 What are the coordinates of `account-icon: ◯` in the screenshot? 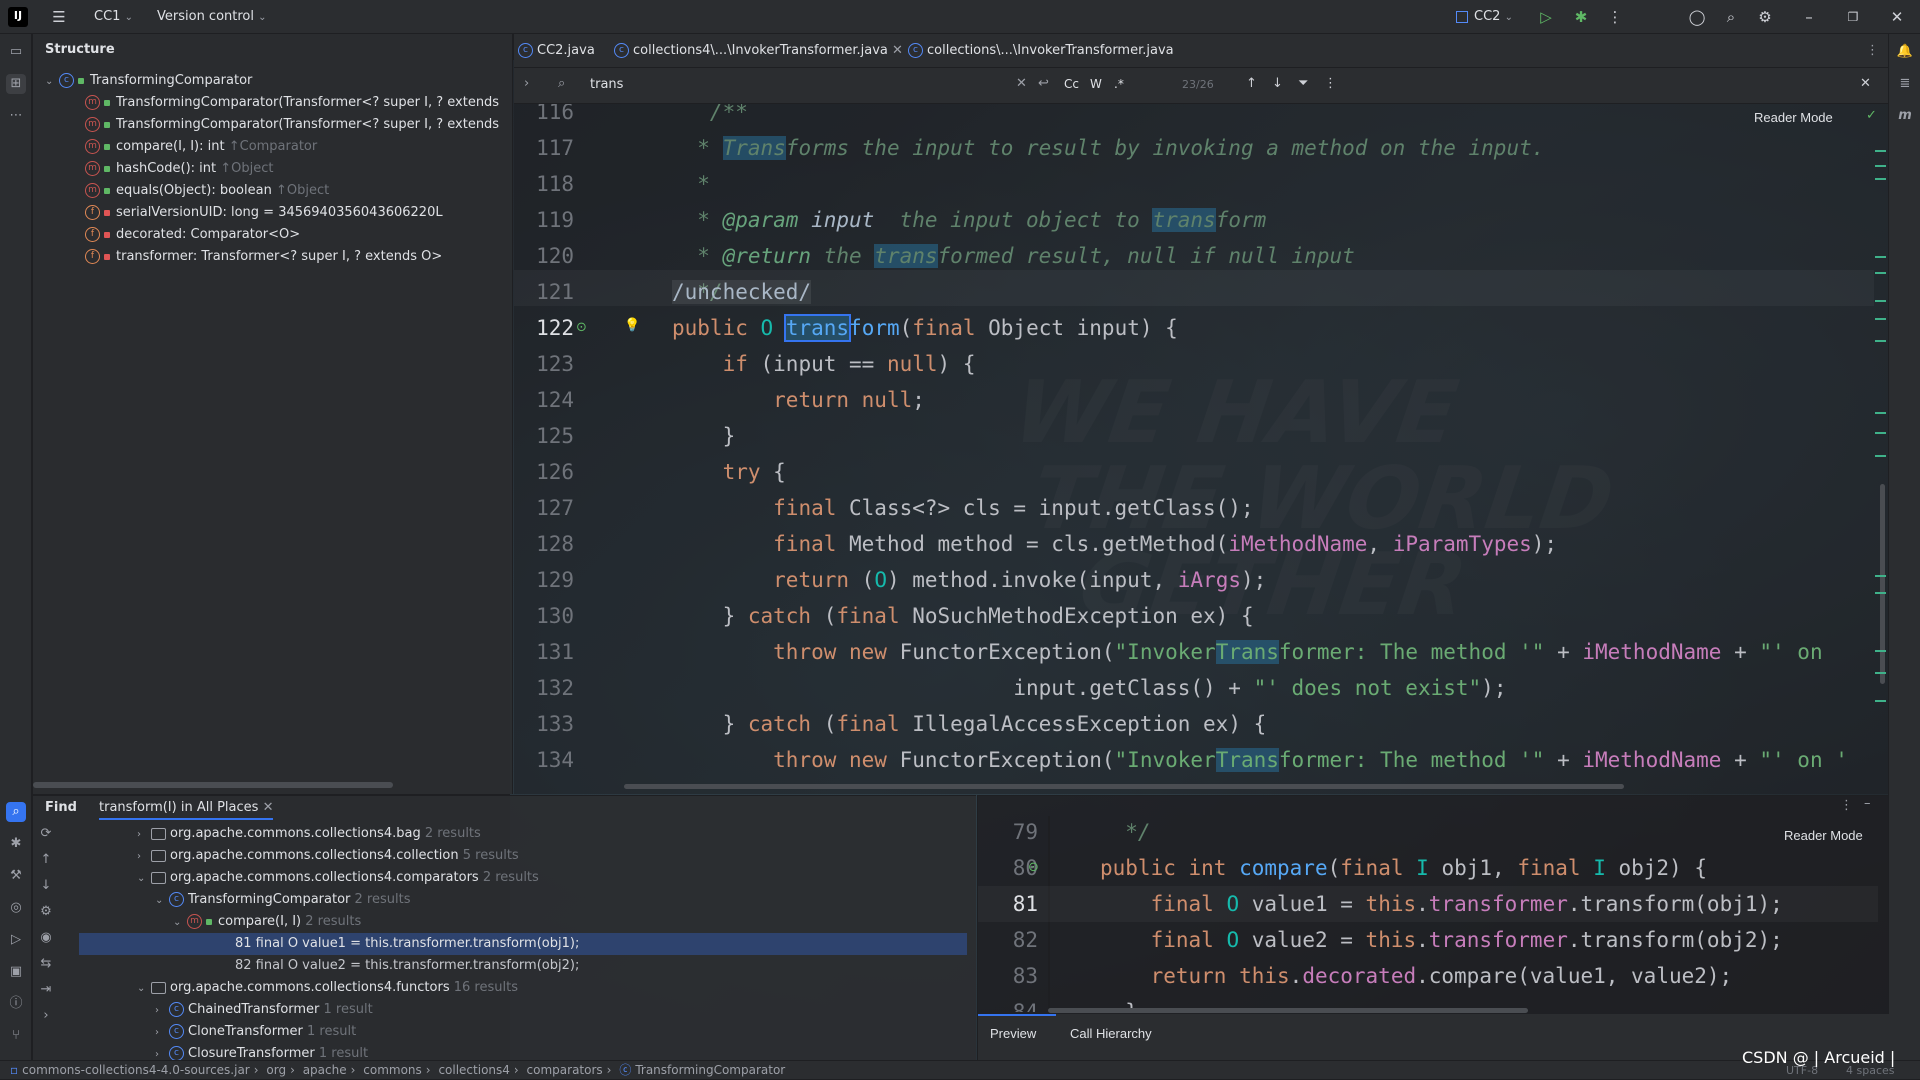 It's located at (1697, 17).